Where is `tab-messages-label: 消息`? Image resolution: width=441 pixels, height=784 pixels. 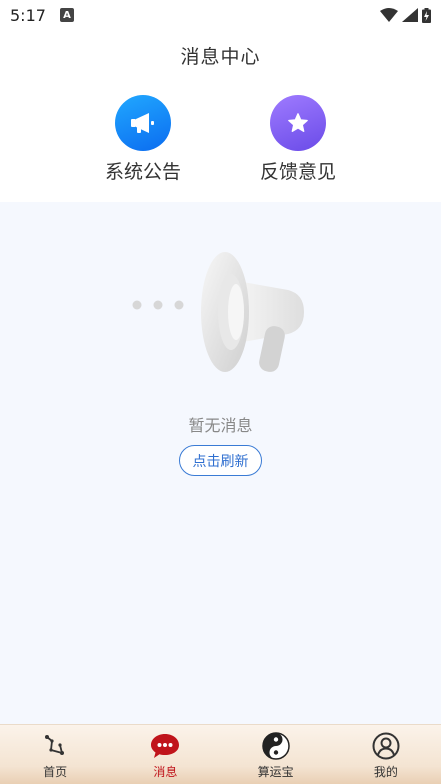 tab-messages-label: 消息 is located at coordinates (165, 772).